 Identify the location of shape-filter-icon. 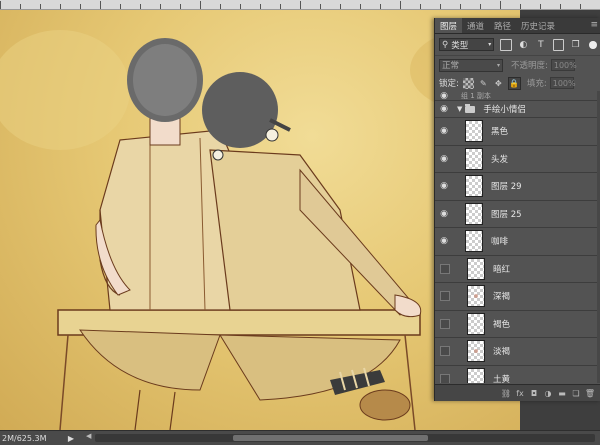
(558, 44).